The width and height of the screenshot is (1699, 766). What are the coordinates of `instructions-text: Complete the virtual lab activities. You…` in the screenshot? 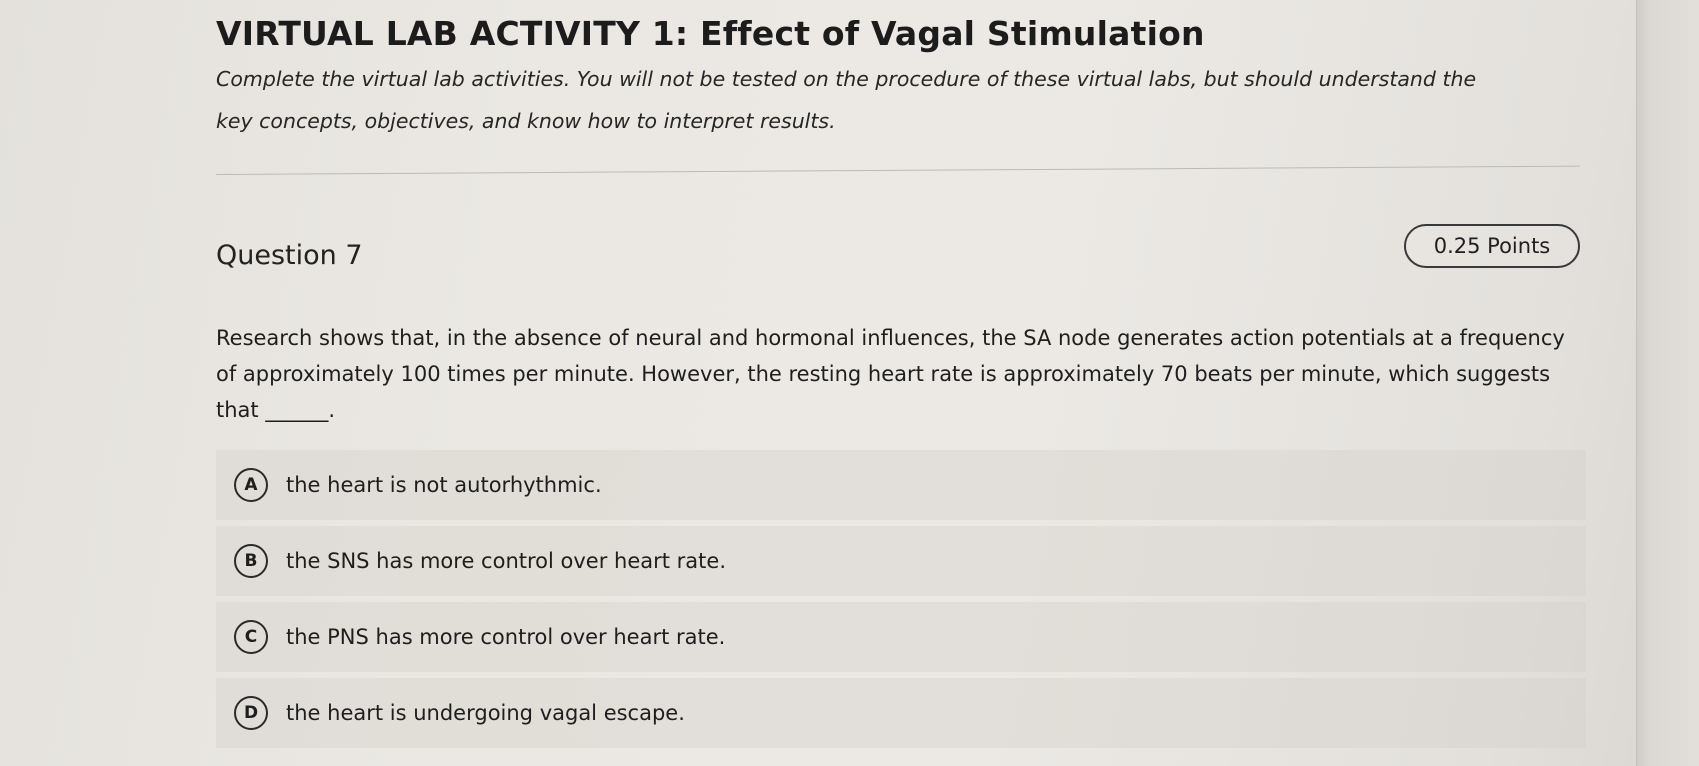 It's located at (846, 100).